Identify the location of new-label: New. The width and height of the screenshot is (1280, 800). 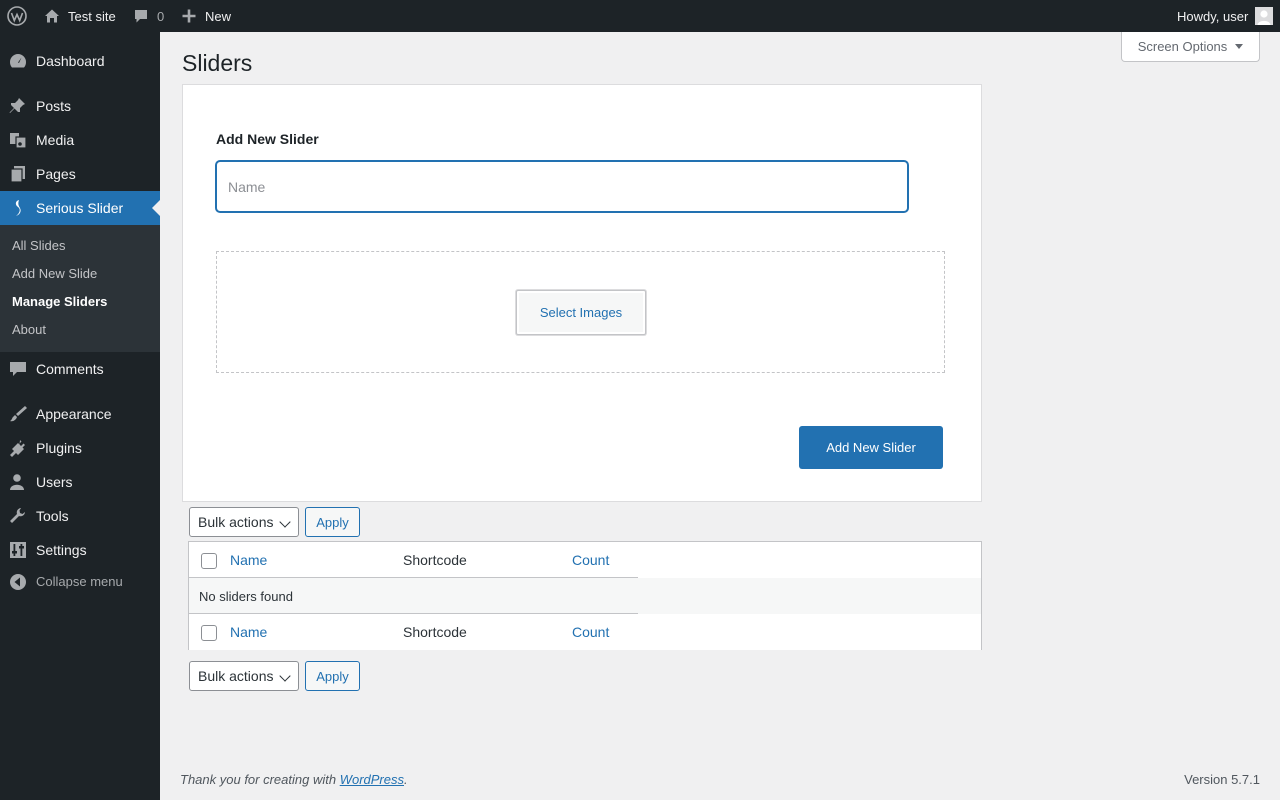
(218, 16).